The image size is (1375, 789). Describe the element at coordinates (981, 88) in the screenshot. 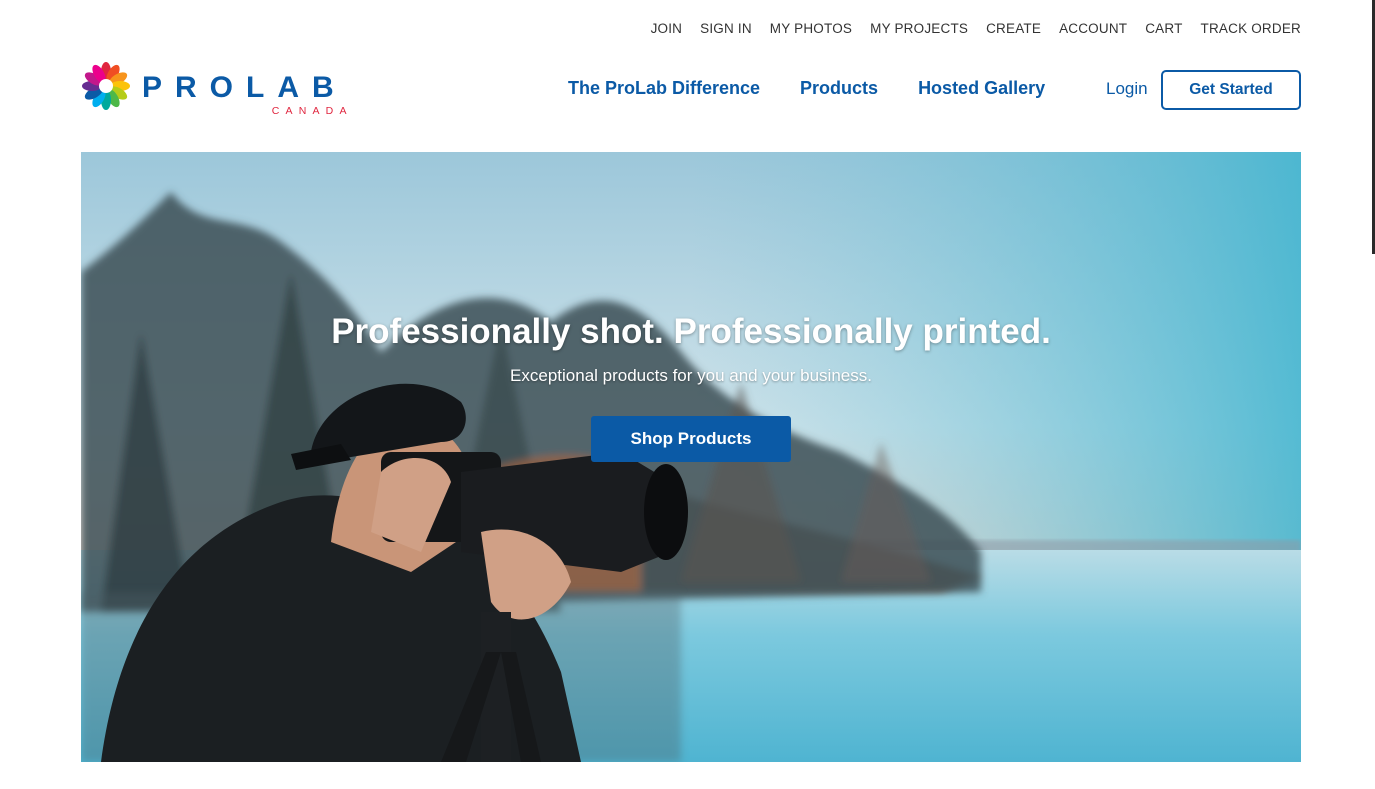

I see `nav-hosted-gallery: Hosted Gallery` at that location.